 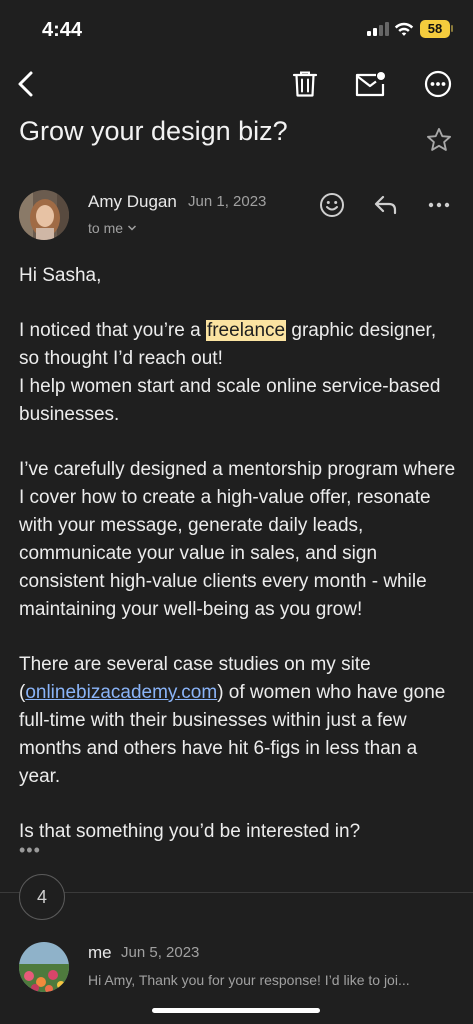 I want to click on recipient-details-toggle: to me, so click(x=112, y=228).